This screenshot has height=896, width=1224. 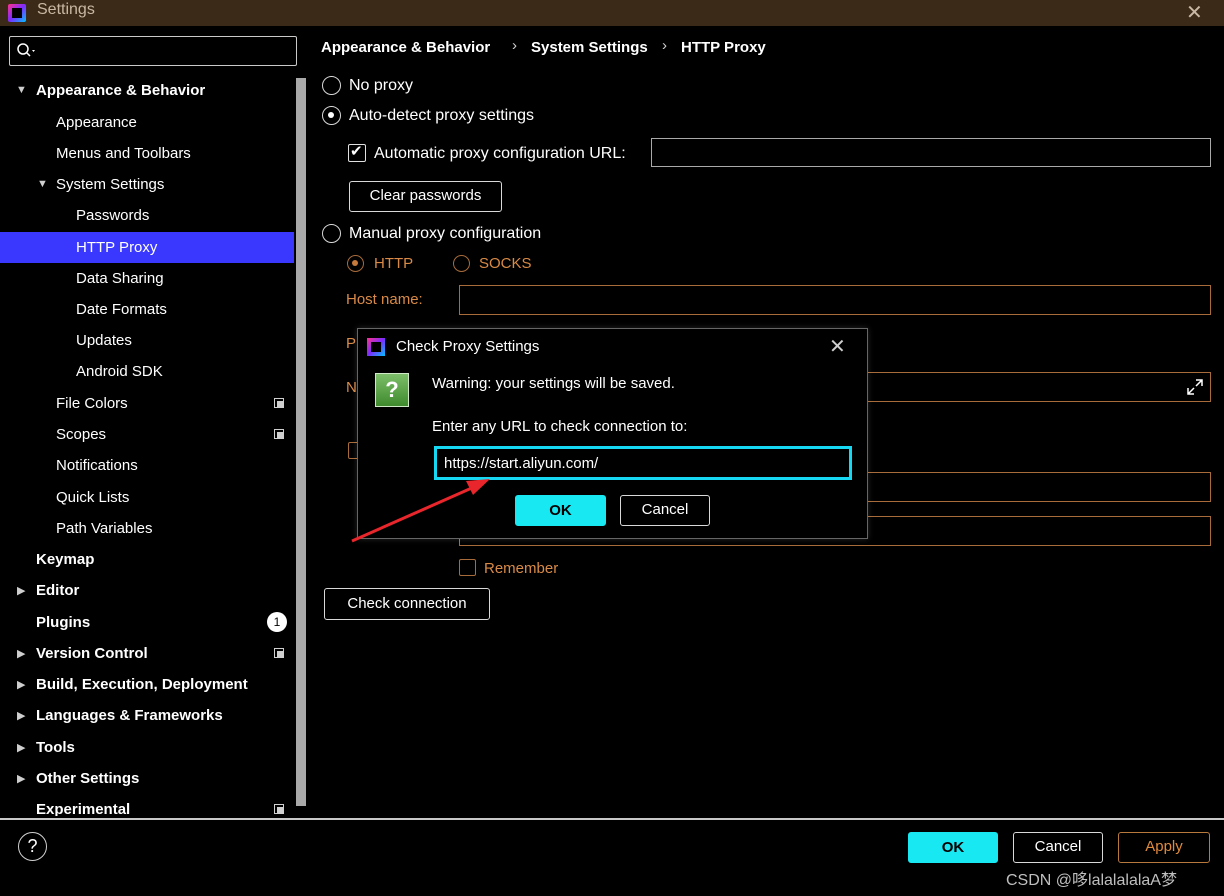 What do you see at coordinates (953, 847) in the screenshot?
I see `ok-button: OK` at bounding box center [953, 847].